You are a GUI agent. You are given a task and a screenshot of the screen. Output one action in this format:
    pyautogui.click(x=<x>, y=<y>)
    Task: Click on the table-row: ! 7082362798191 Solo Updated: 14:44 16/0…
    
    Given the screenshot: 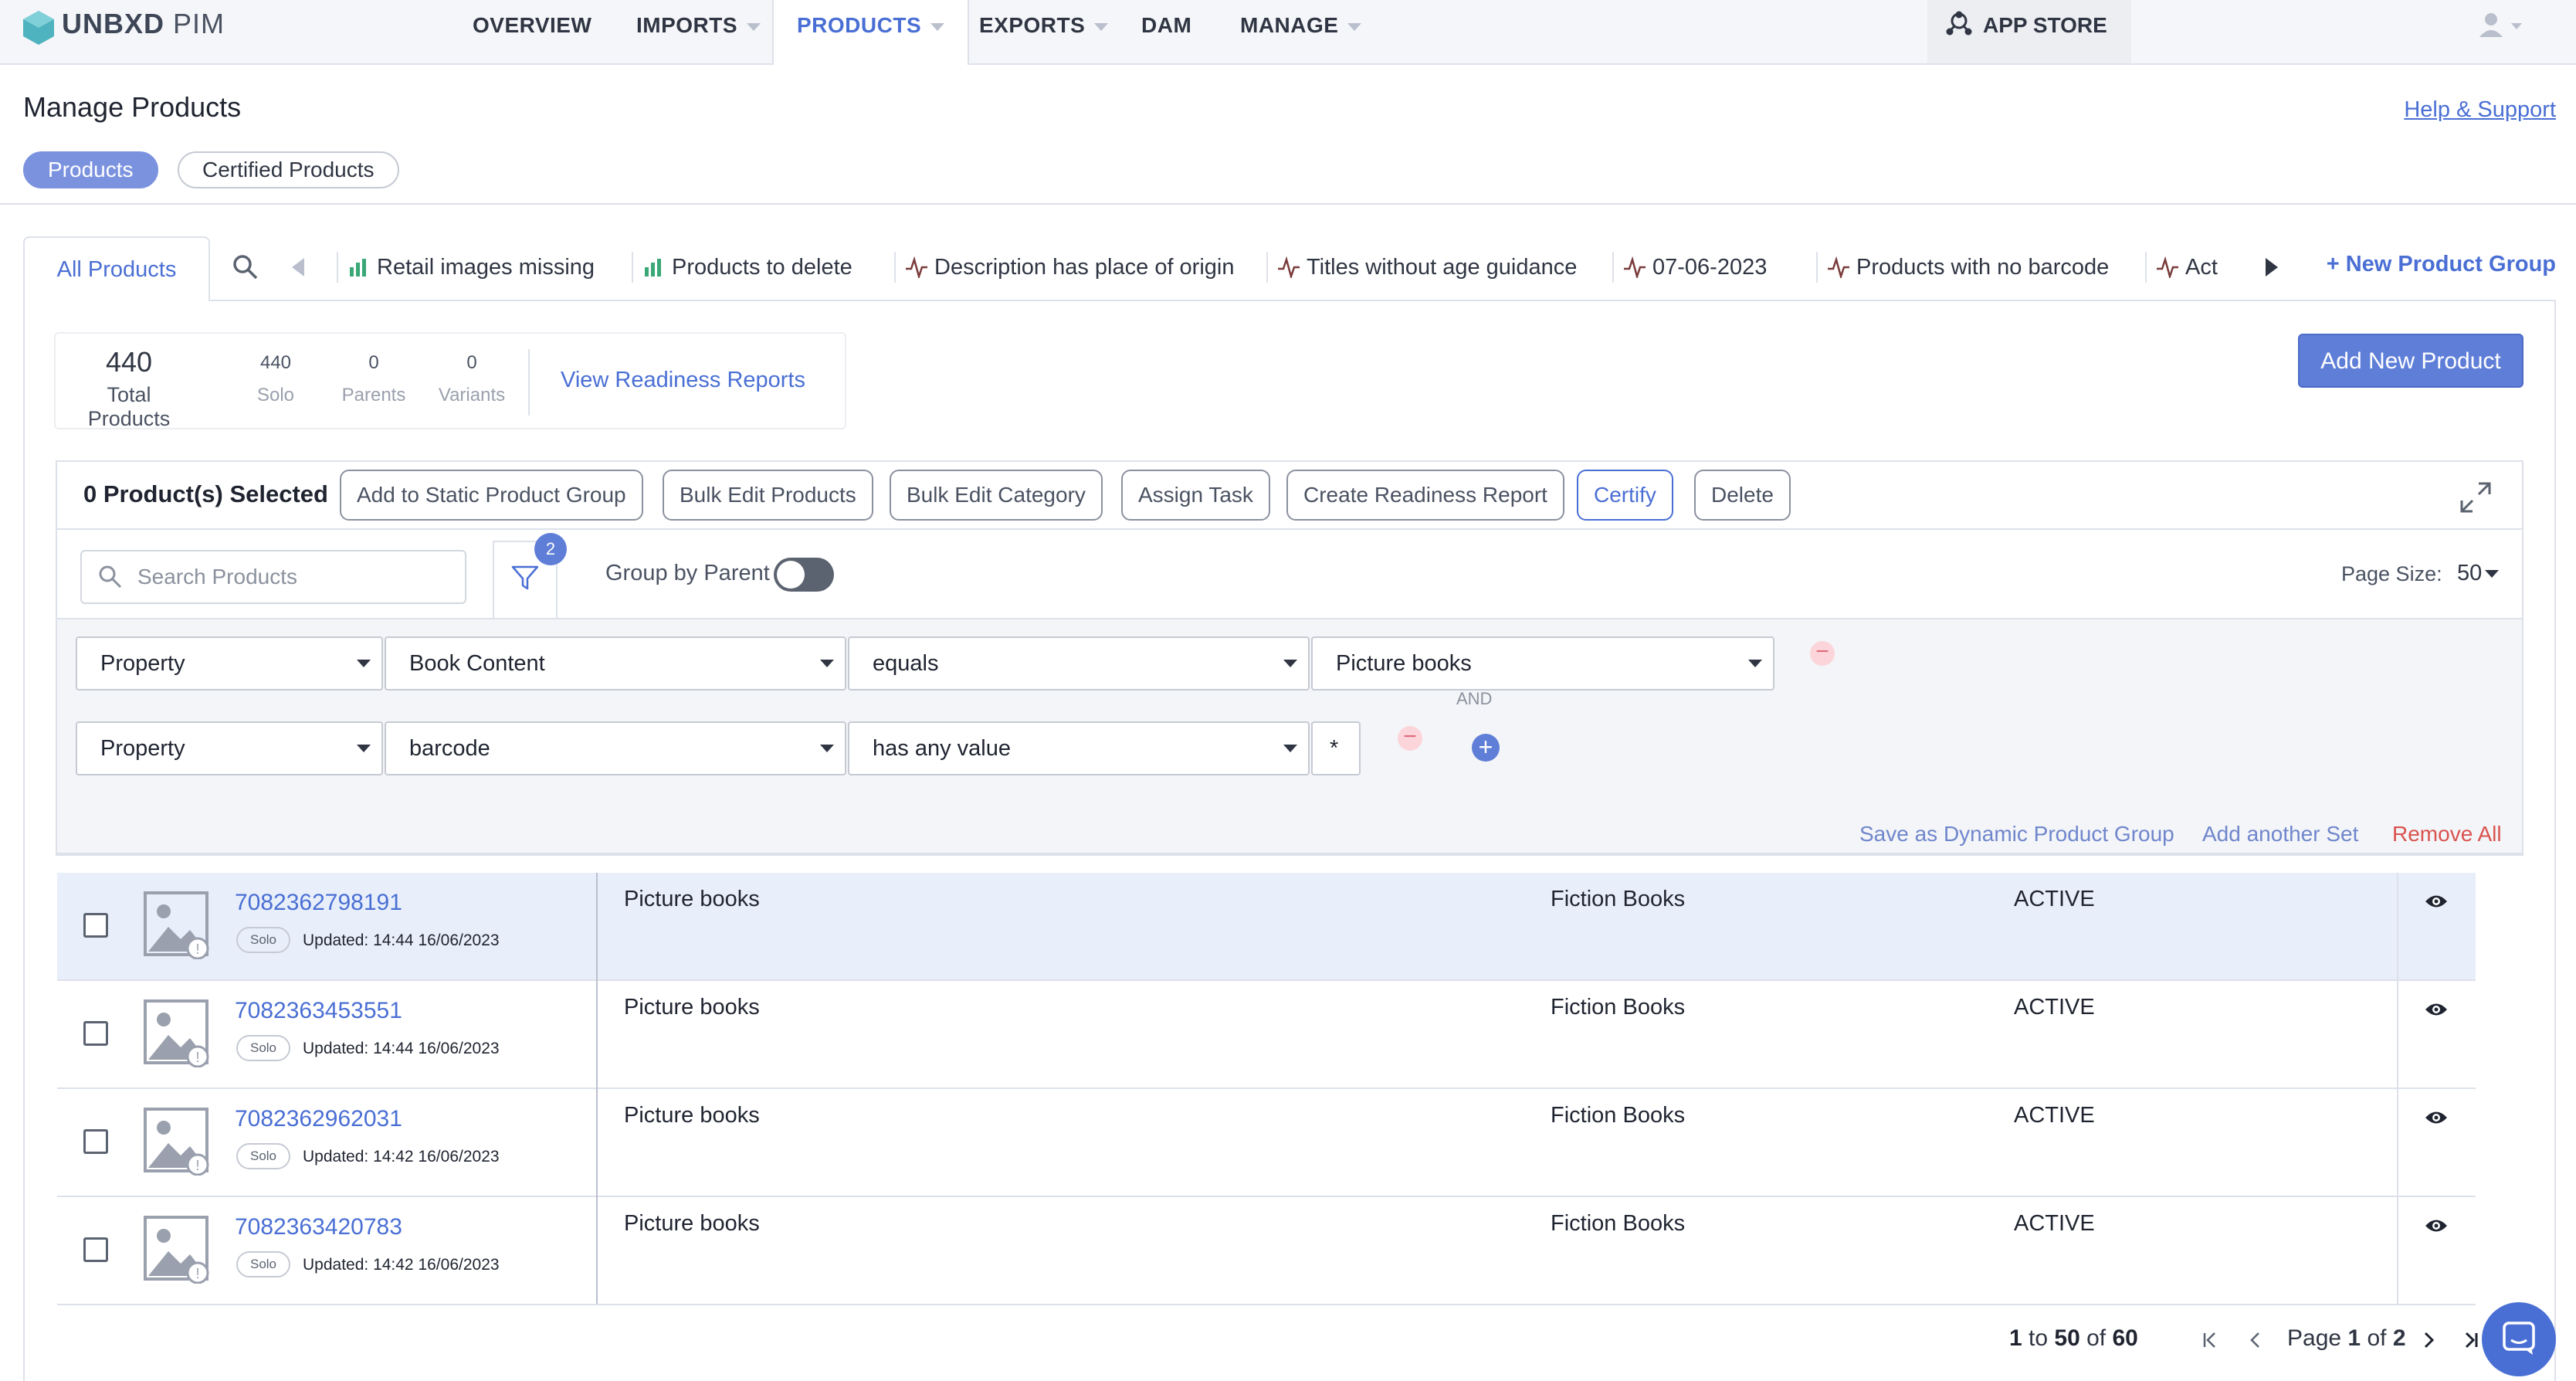 What is the action you would take?
    pyautogui.click(x=1266, y=927)
    